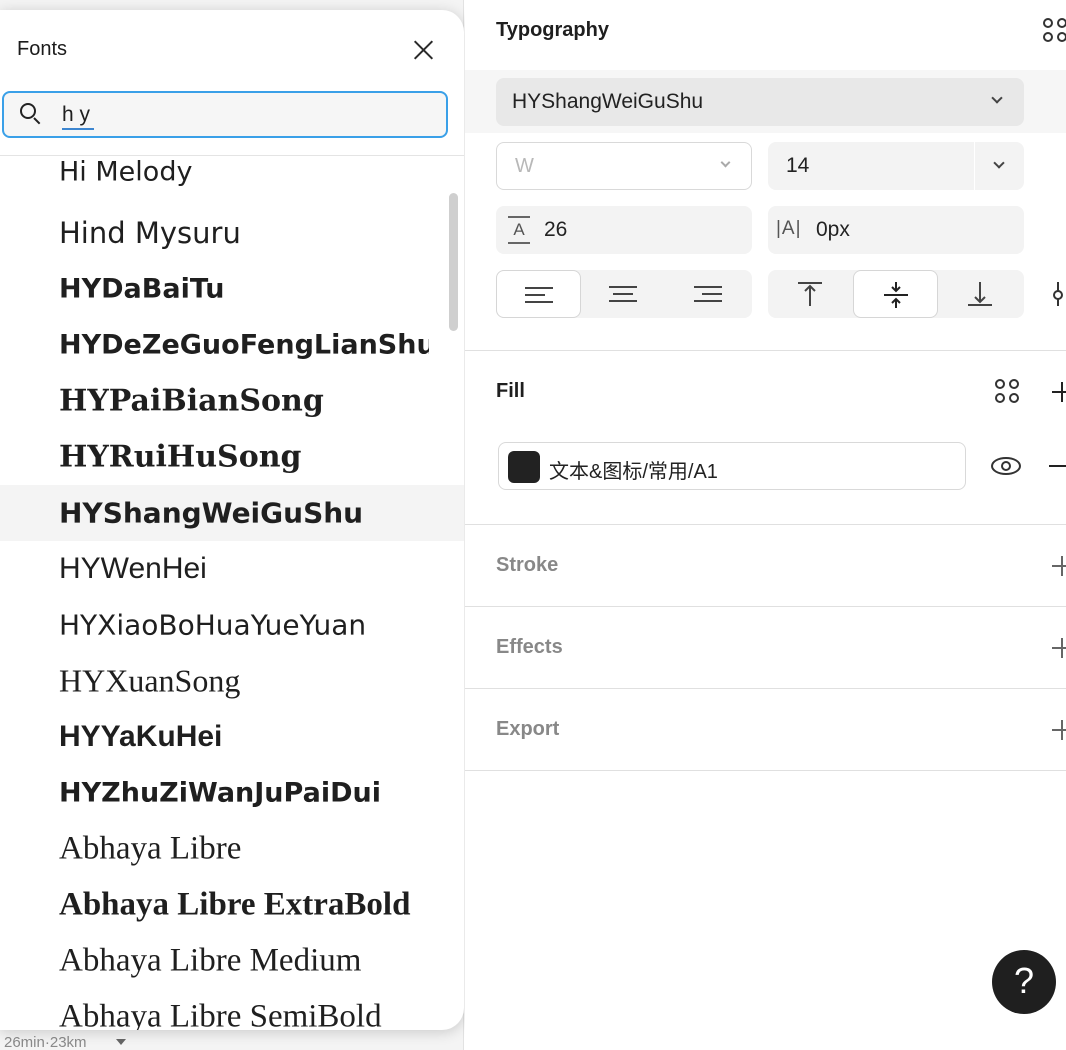  I want to click on font-list-item: Abhaya Libre, so click(232, 849).